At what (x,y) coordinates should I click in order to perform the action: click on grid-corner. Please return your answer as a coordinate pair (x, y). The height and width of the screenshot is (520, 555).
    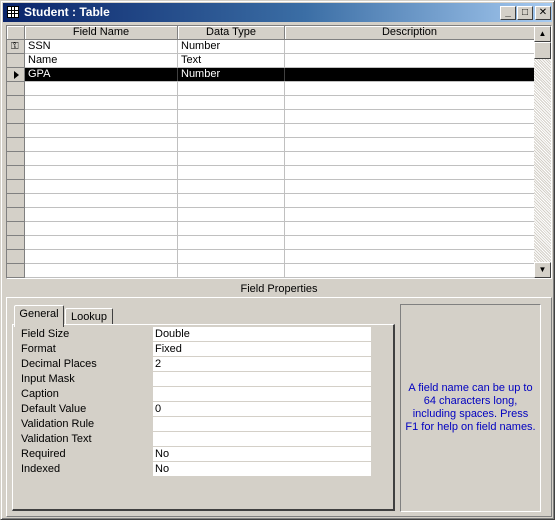
    Looking at the image, I should click on (16, 33).